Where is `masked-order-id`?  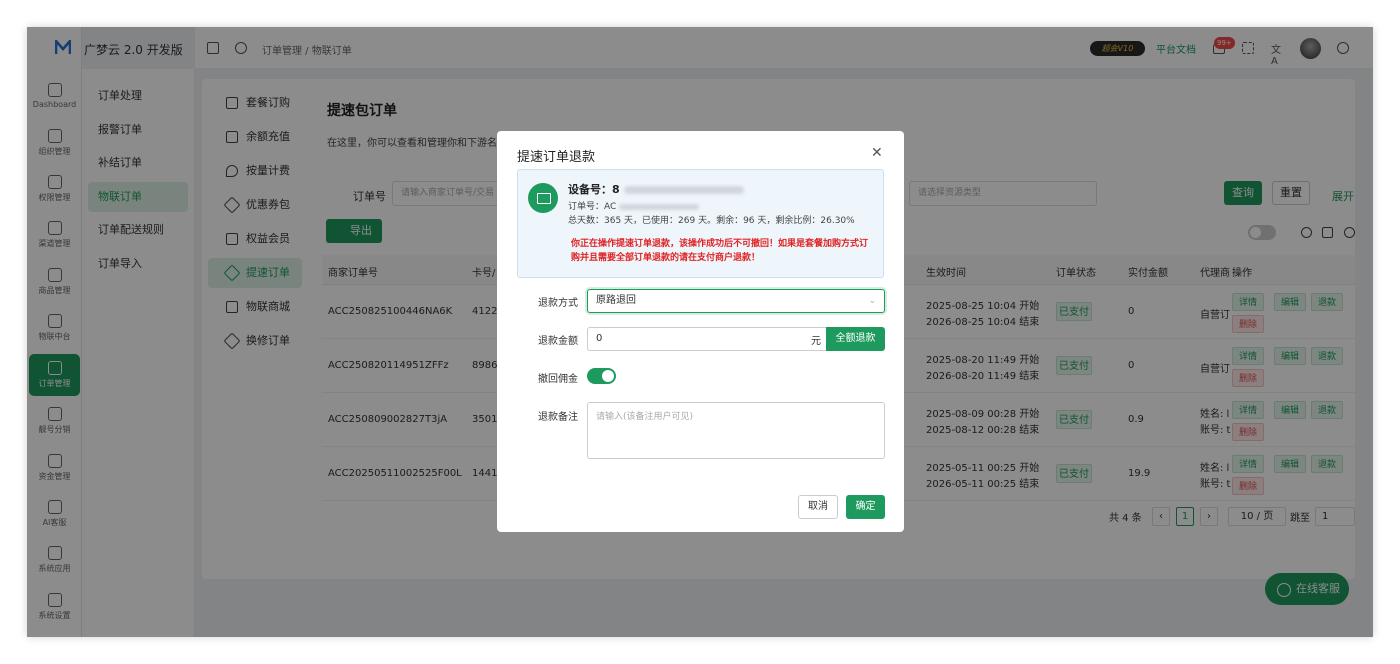
masked-order-id is located at coordinates (659, 206).